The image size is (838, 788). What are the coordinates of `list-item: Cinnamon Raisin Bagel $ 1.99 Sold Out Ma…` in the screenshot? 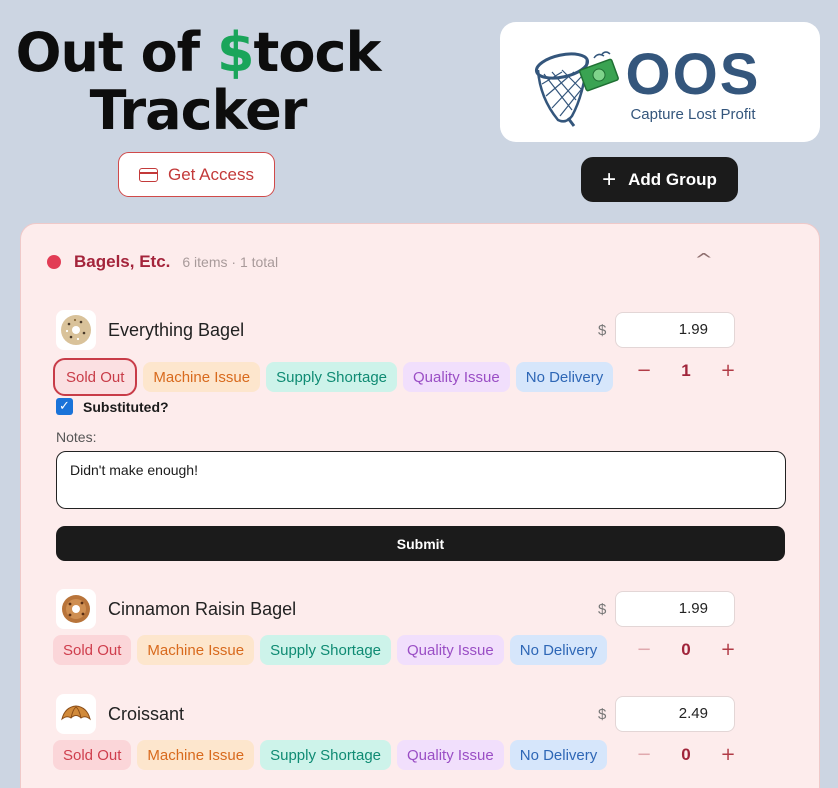 It's located at (419, 627).